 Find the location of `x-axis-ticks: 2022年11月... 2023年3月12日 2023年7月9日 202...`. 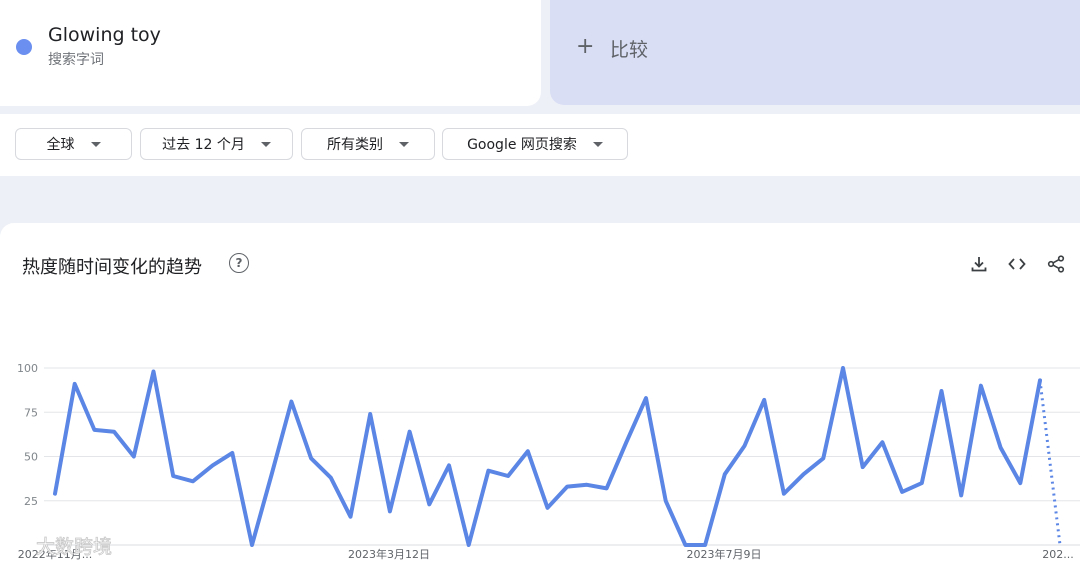

x-axis-ticks: 2022年11月... 2023年3月12日 2023年7月9日 202... is located at coordinates (546, 554).